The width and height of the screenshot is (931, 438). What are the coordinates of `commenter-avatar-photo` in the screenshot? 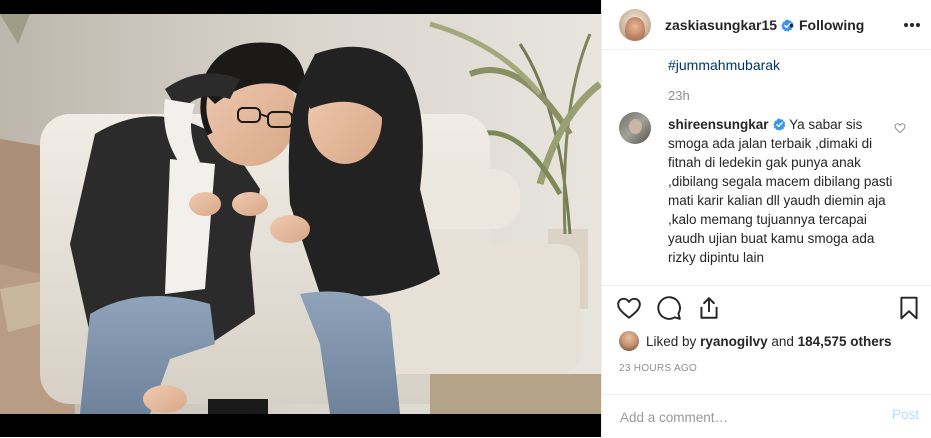 It's located at (635, 126).